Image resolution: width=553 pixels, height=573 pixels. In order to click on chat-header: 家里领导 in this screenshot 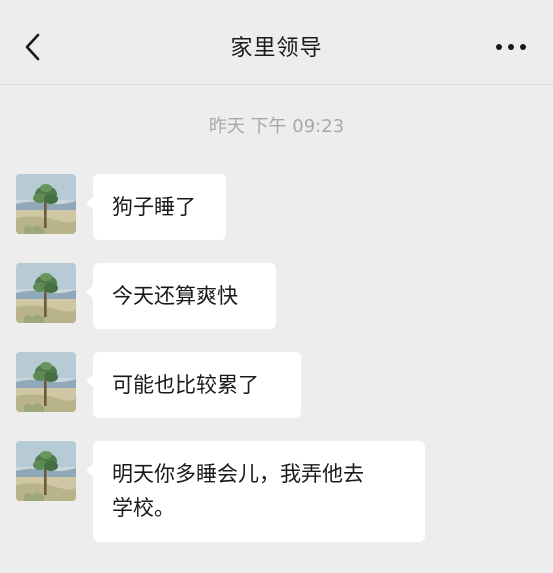, I will do `click(276, 42)`.